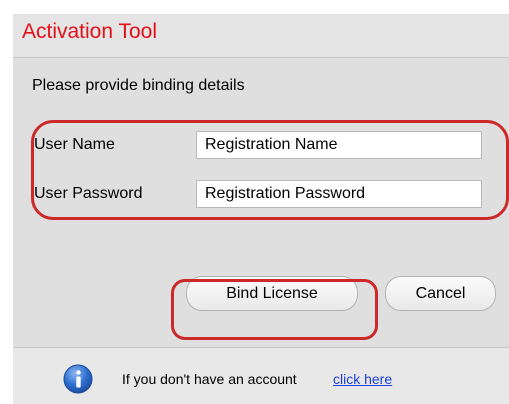 Image resolution: width=509 pixels, height=404 pixels. What do you see at coordinates (261, 36) in the screenshot?
I see `title-bar: Activation Tool` at bounding box center [261, 36].